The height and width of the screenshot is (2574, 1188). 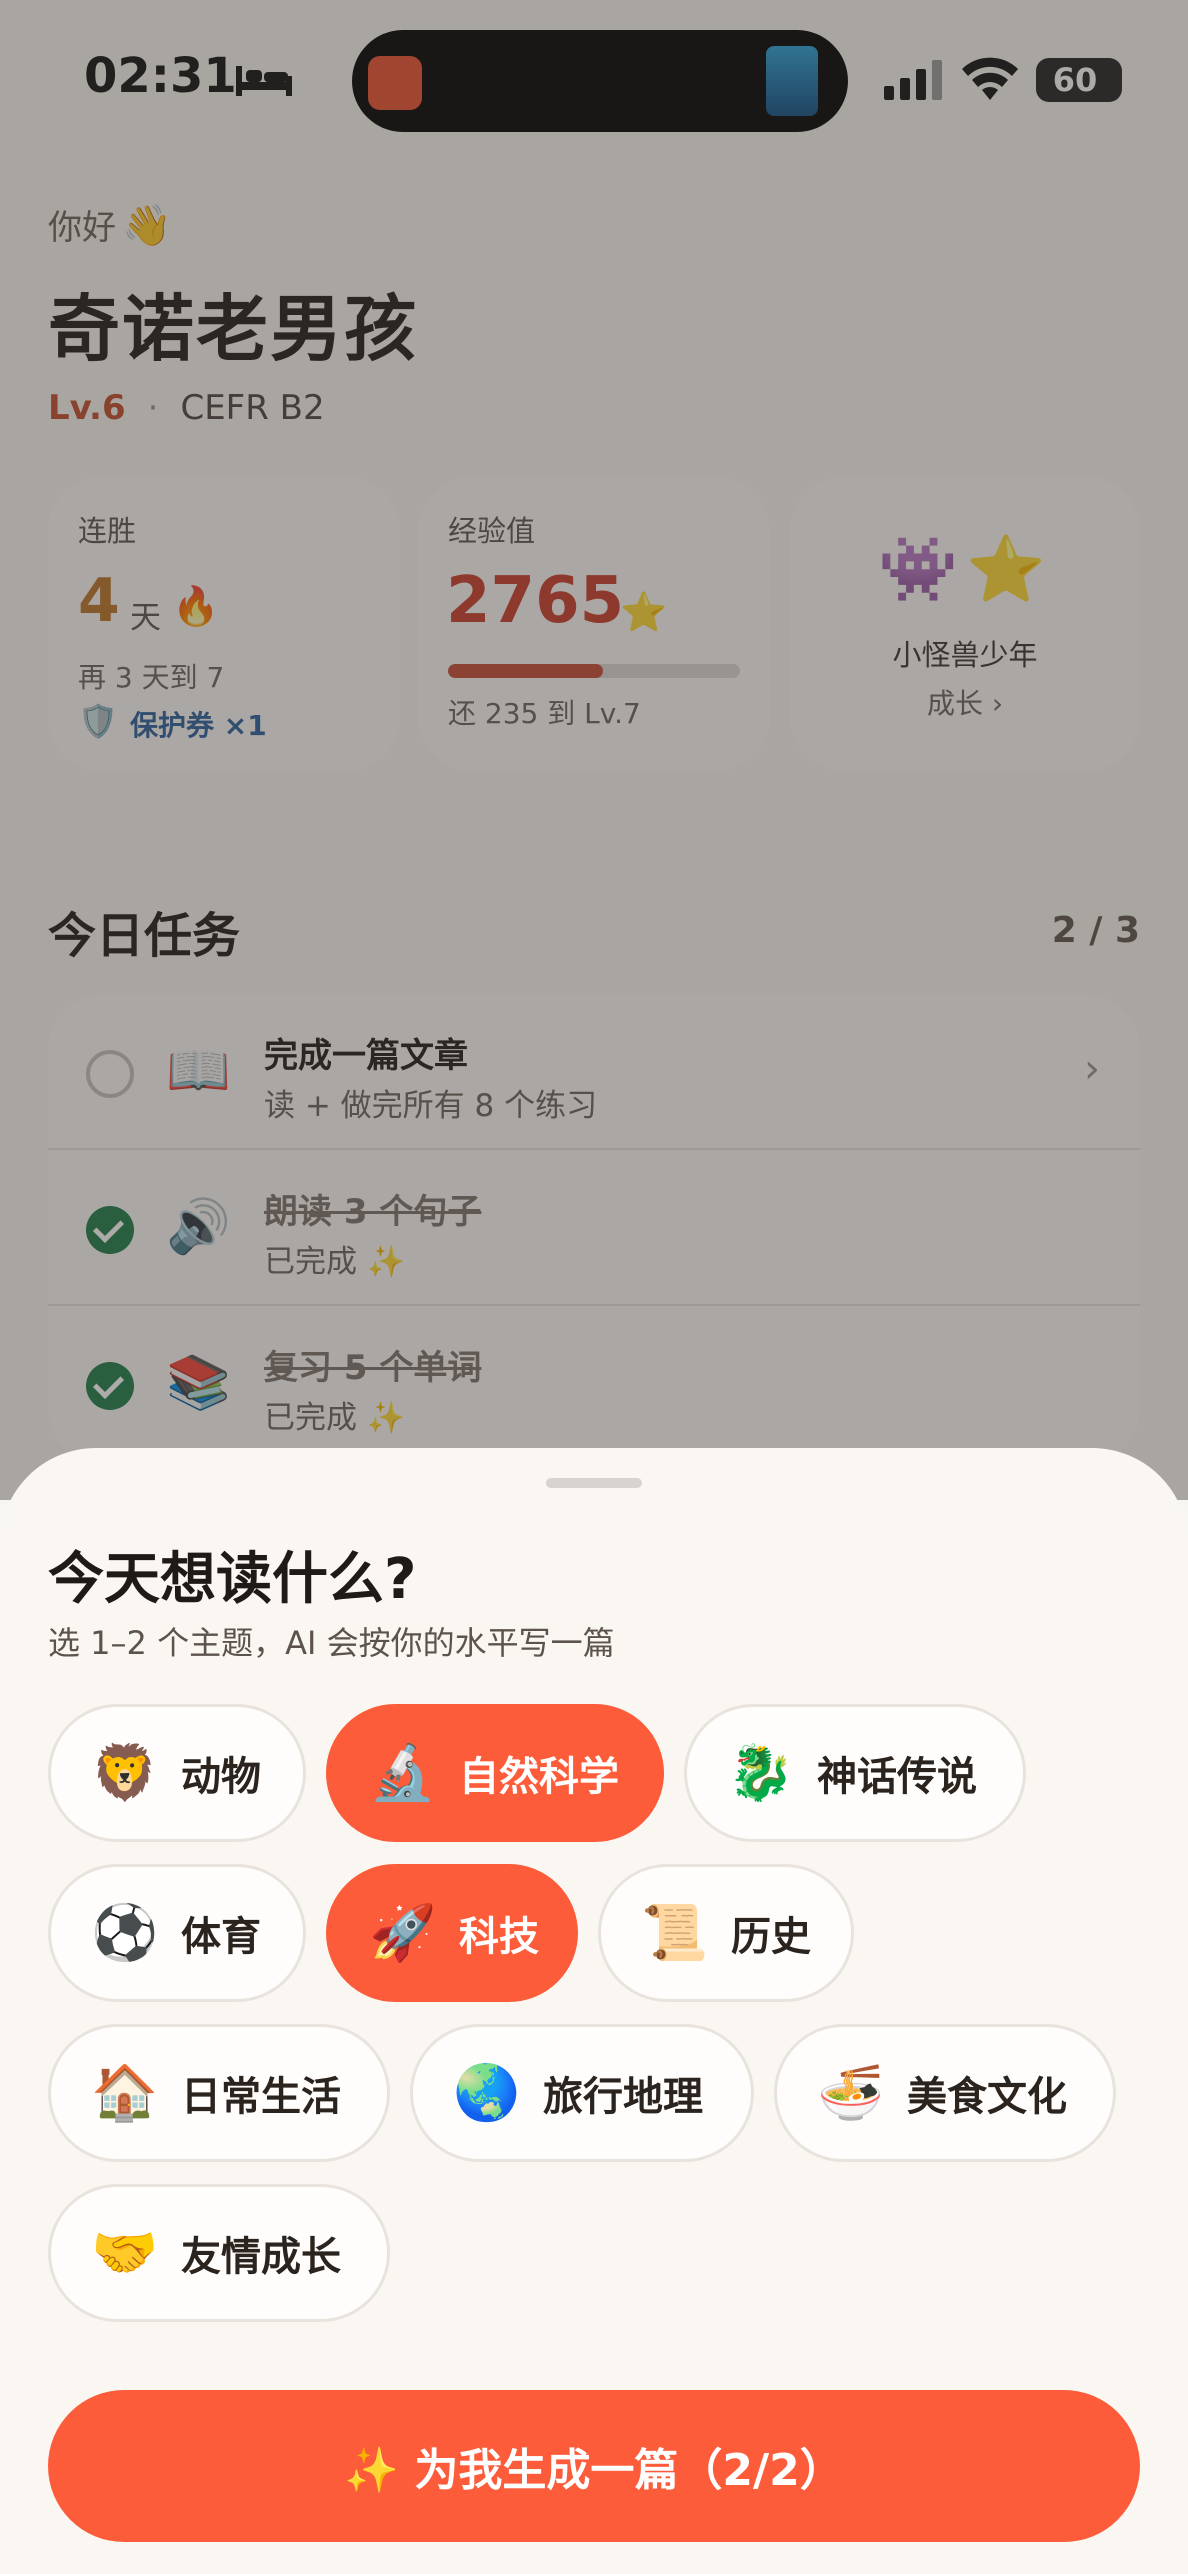 What do you see at coordinates (403, 1932) in the screenshot?
I see `rocket-icon: 🚀` at bounding box center [403, 1932].